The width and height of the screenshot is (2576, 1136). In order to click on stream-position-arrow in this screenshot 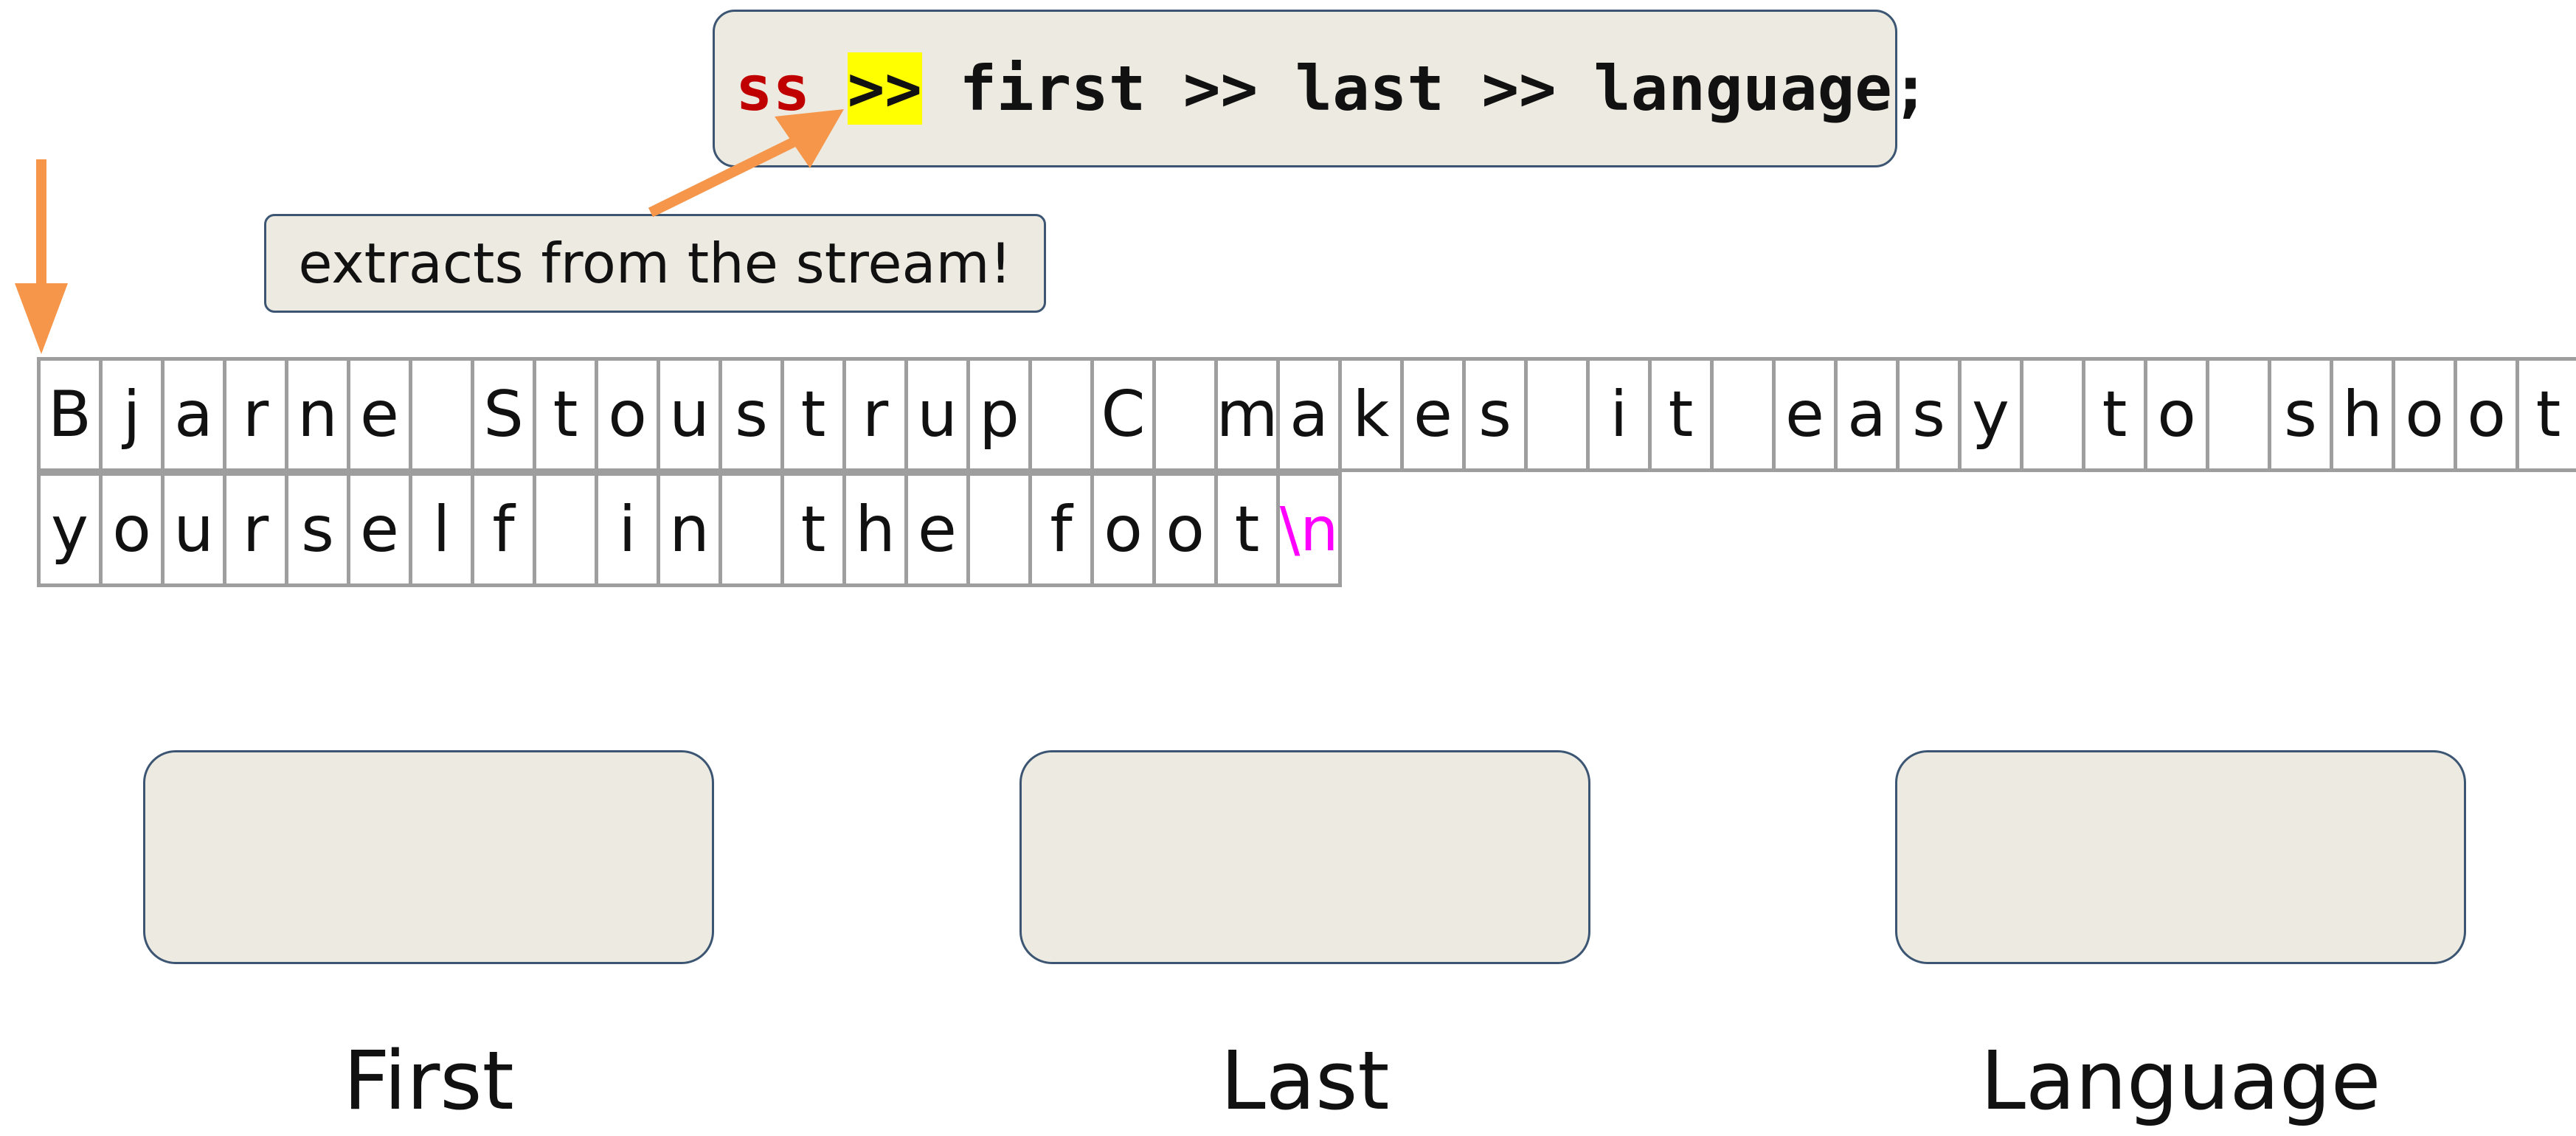, I will do `click(42, 256)`.